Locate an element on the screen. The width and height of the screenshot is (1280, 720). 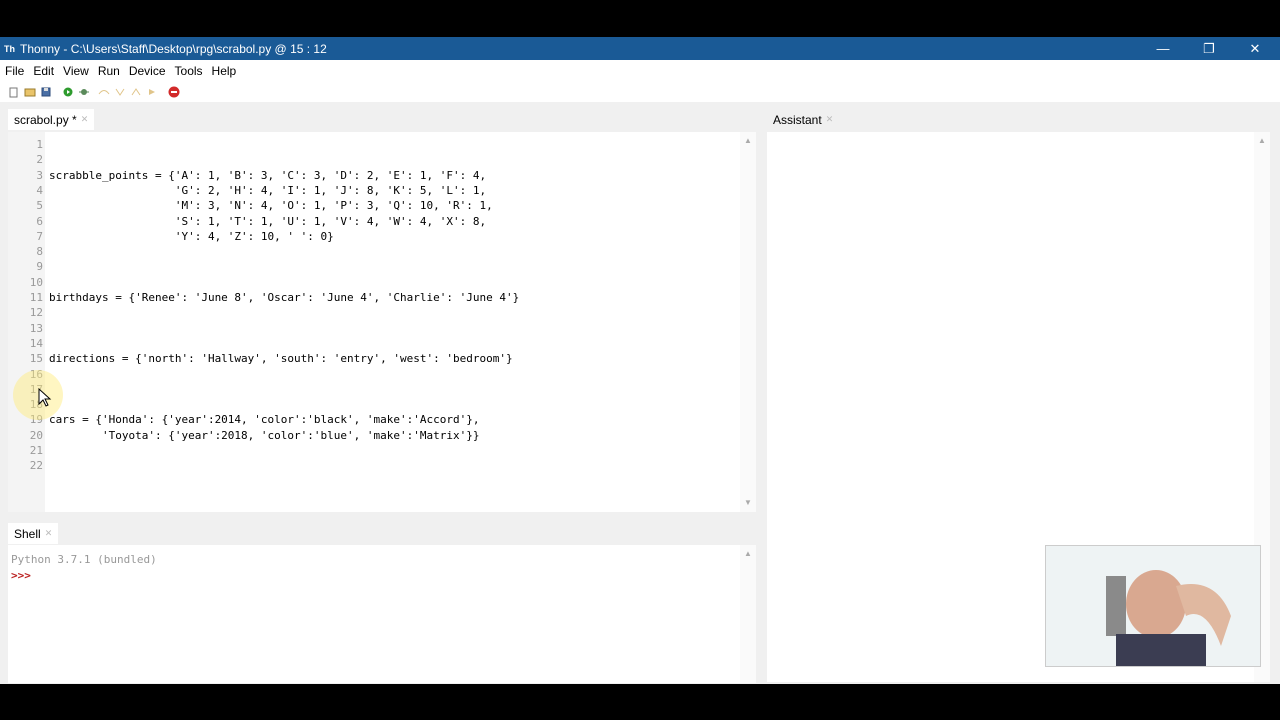
webcam-overlay is located at coordinates (1153, 606).